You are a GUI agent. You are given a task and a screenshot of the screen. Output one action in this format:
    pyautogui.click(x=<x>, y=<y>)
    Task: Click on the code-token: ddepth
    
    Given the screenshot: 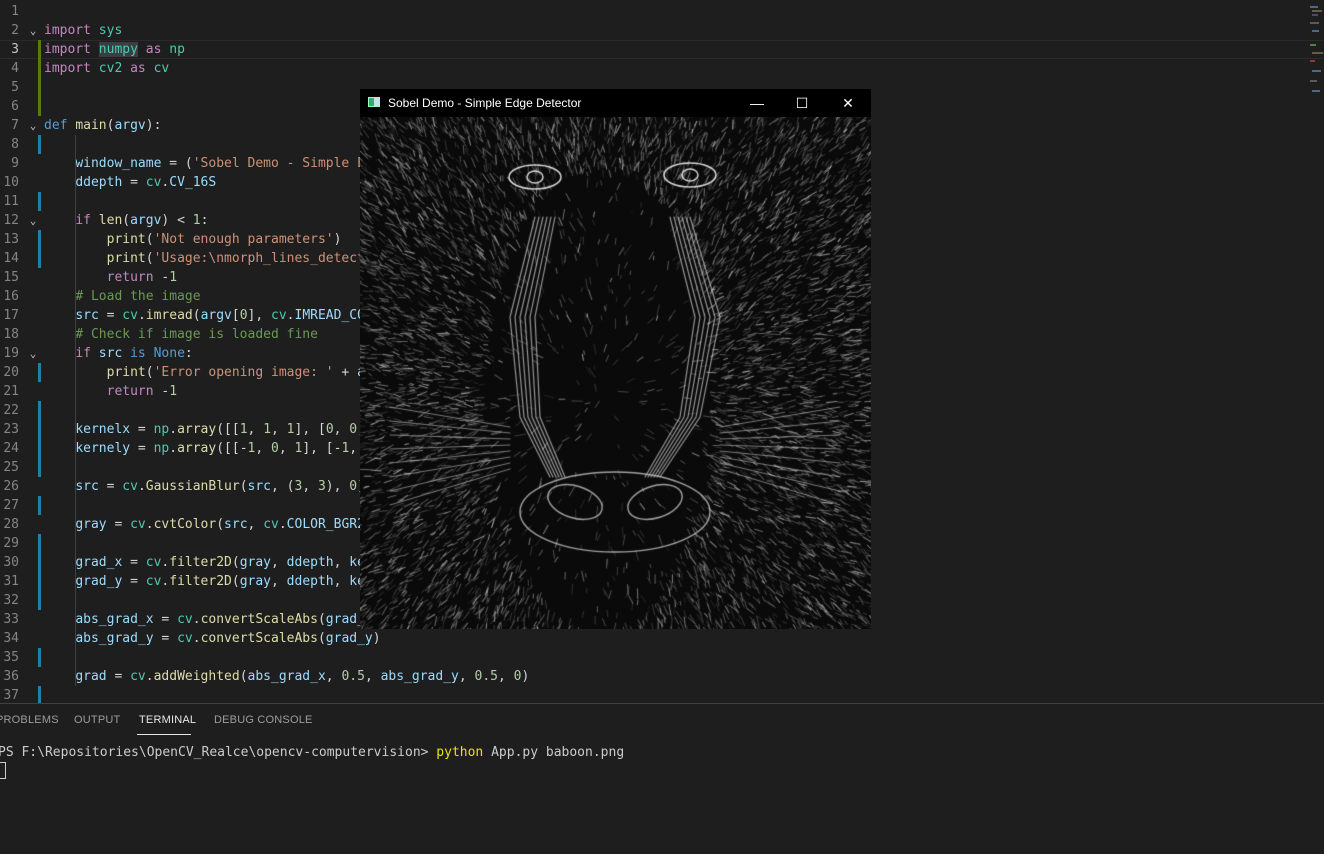 What is the action you would take?
    pyautogui.click(x=310, y=562)
    